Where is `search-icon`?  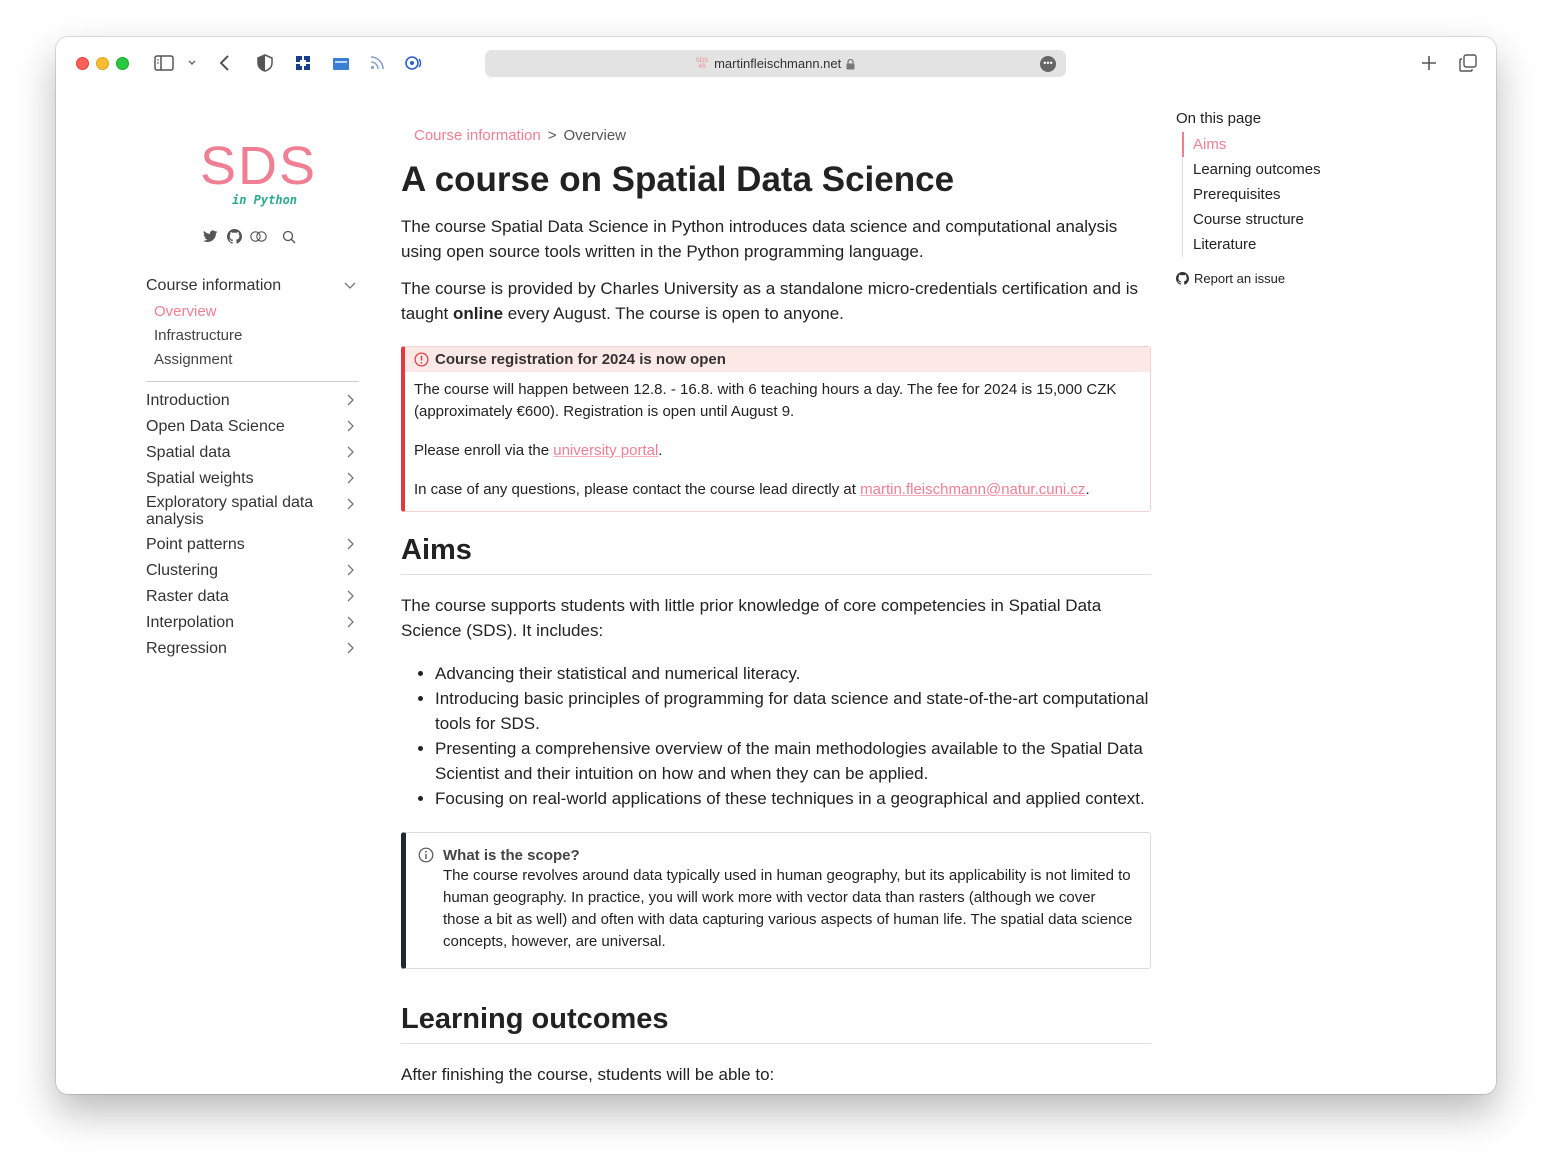 search-icon is located at coordinates (288, 236).